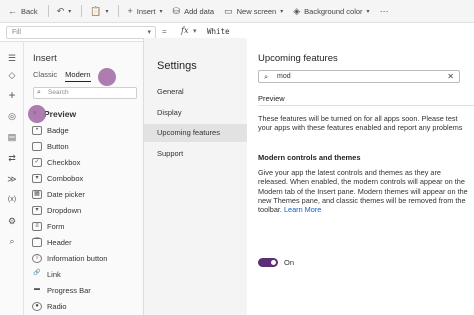 This screenshot has height=315, width=474. I want to click on insert-plus-icon: +, so click(12, 95).